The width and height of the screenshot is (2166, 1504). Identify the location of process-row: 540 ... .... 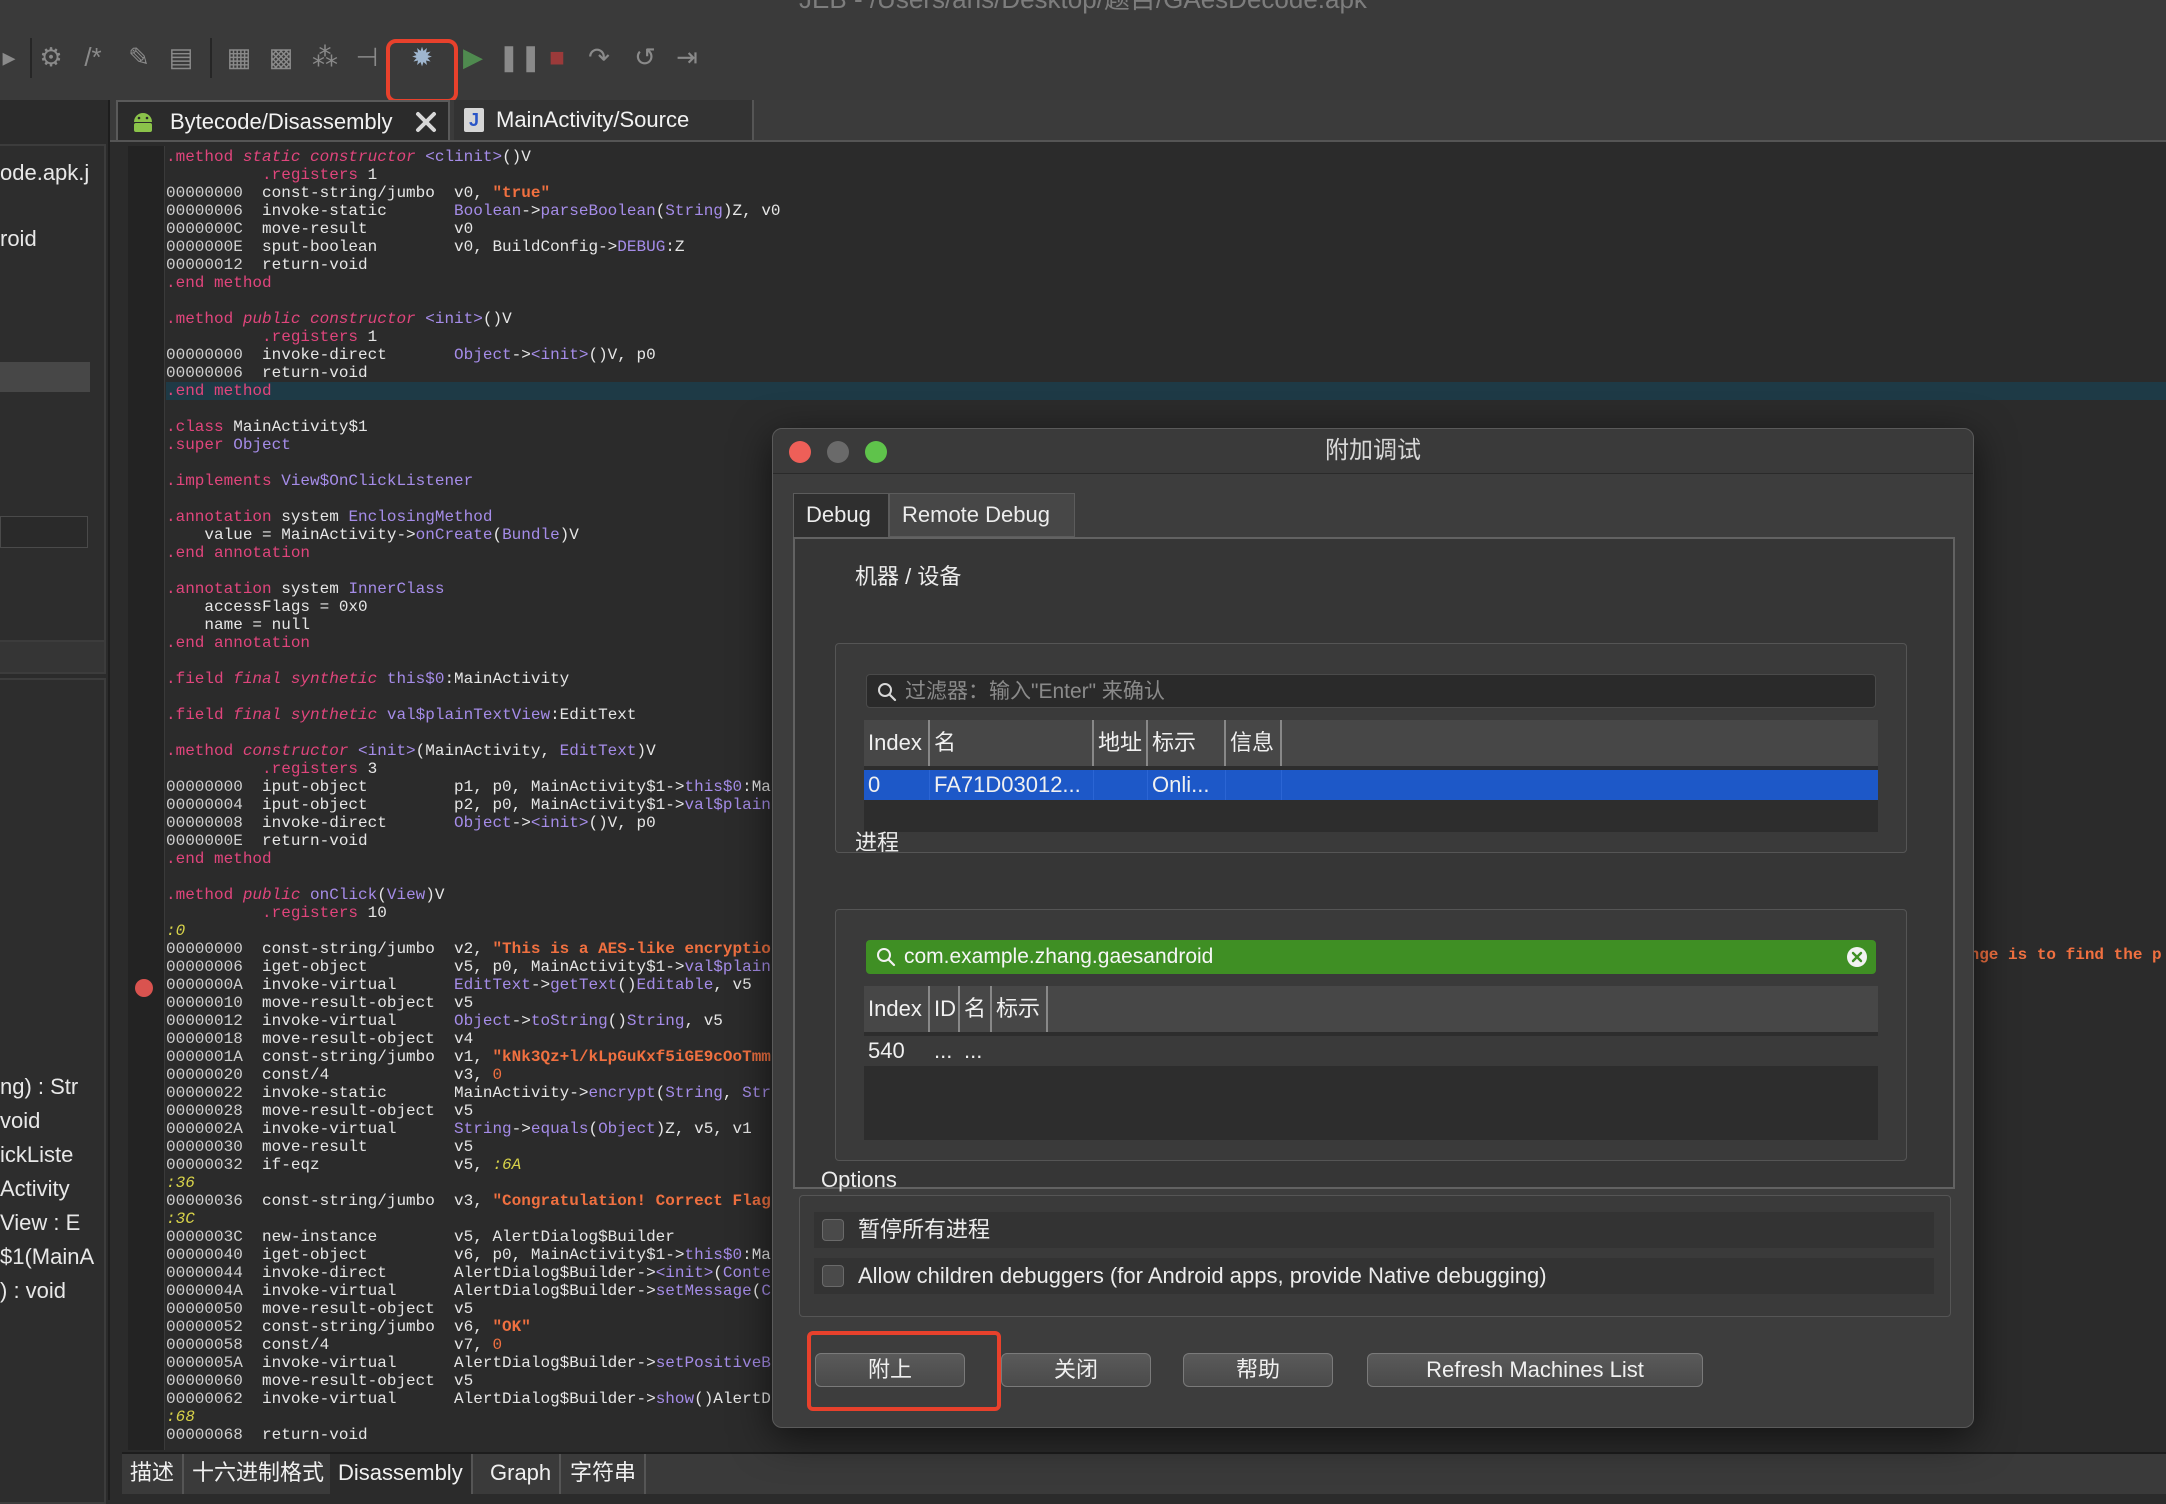
(1371, 1051).